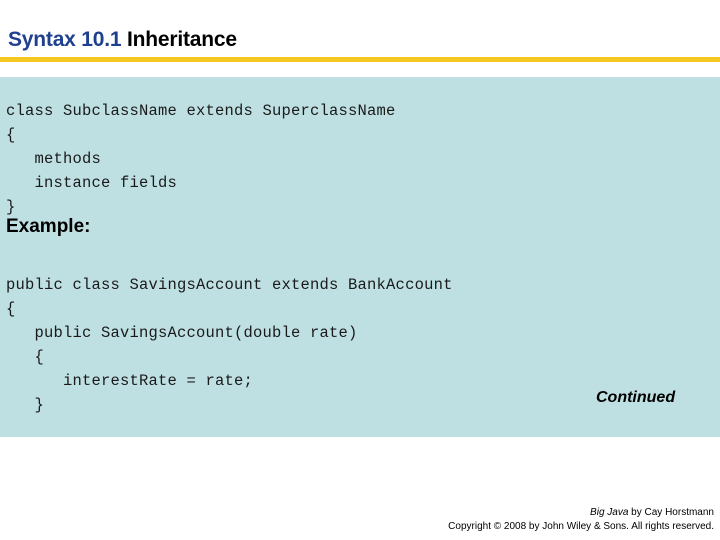  I want to click on title-bar: Syntax 10.1 Inheritance, so click(360, 31).